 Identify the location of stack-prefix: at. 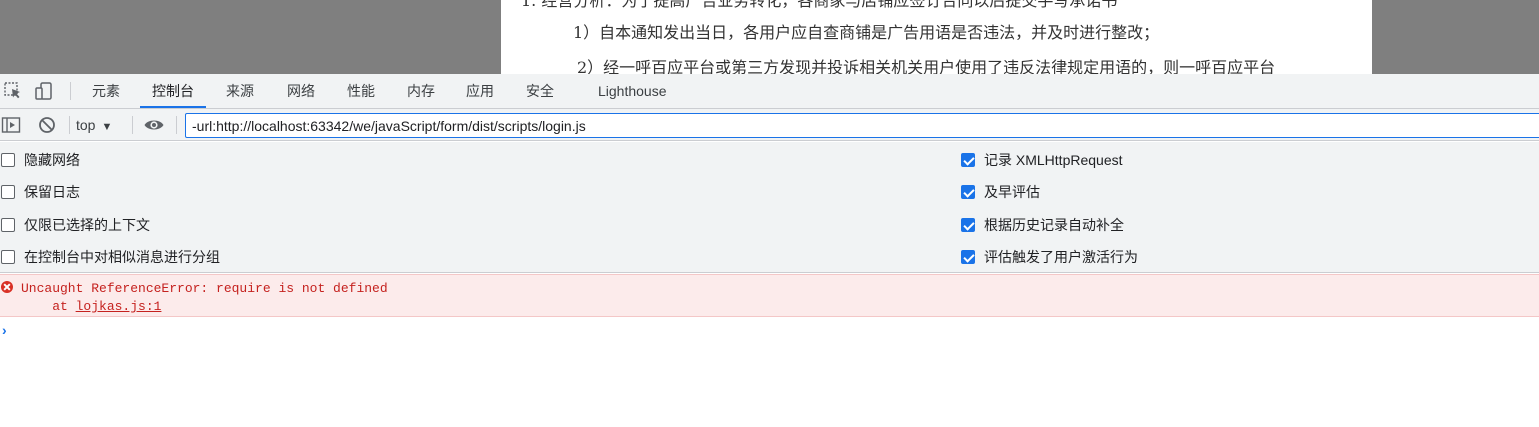
(48, 306).